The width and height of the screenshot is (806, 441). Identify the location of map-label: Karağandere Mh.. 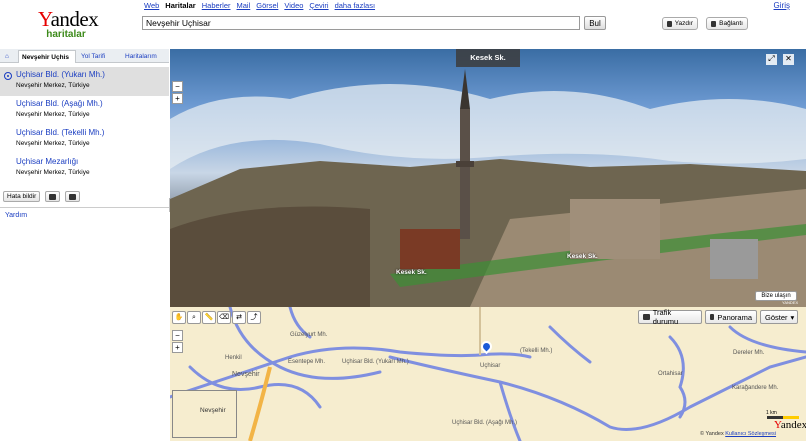
(755, 388).